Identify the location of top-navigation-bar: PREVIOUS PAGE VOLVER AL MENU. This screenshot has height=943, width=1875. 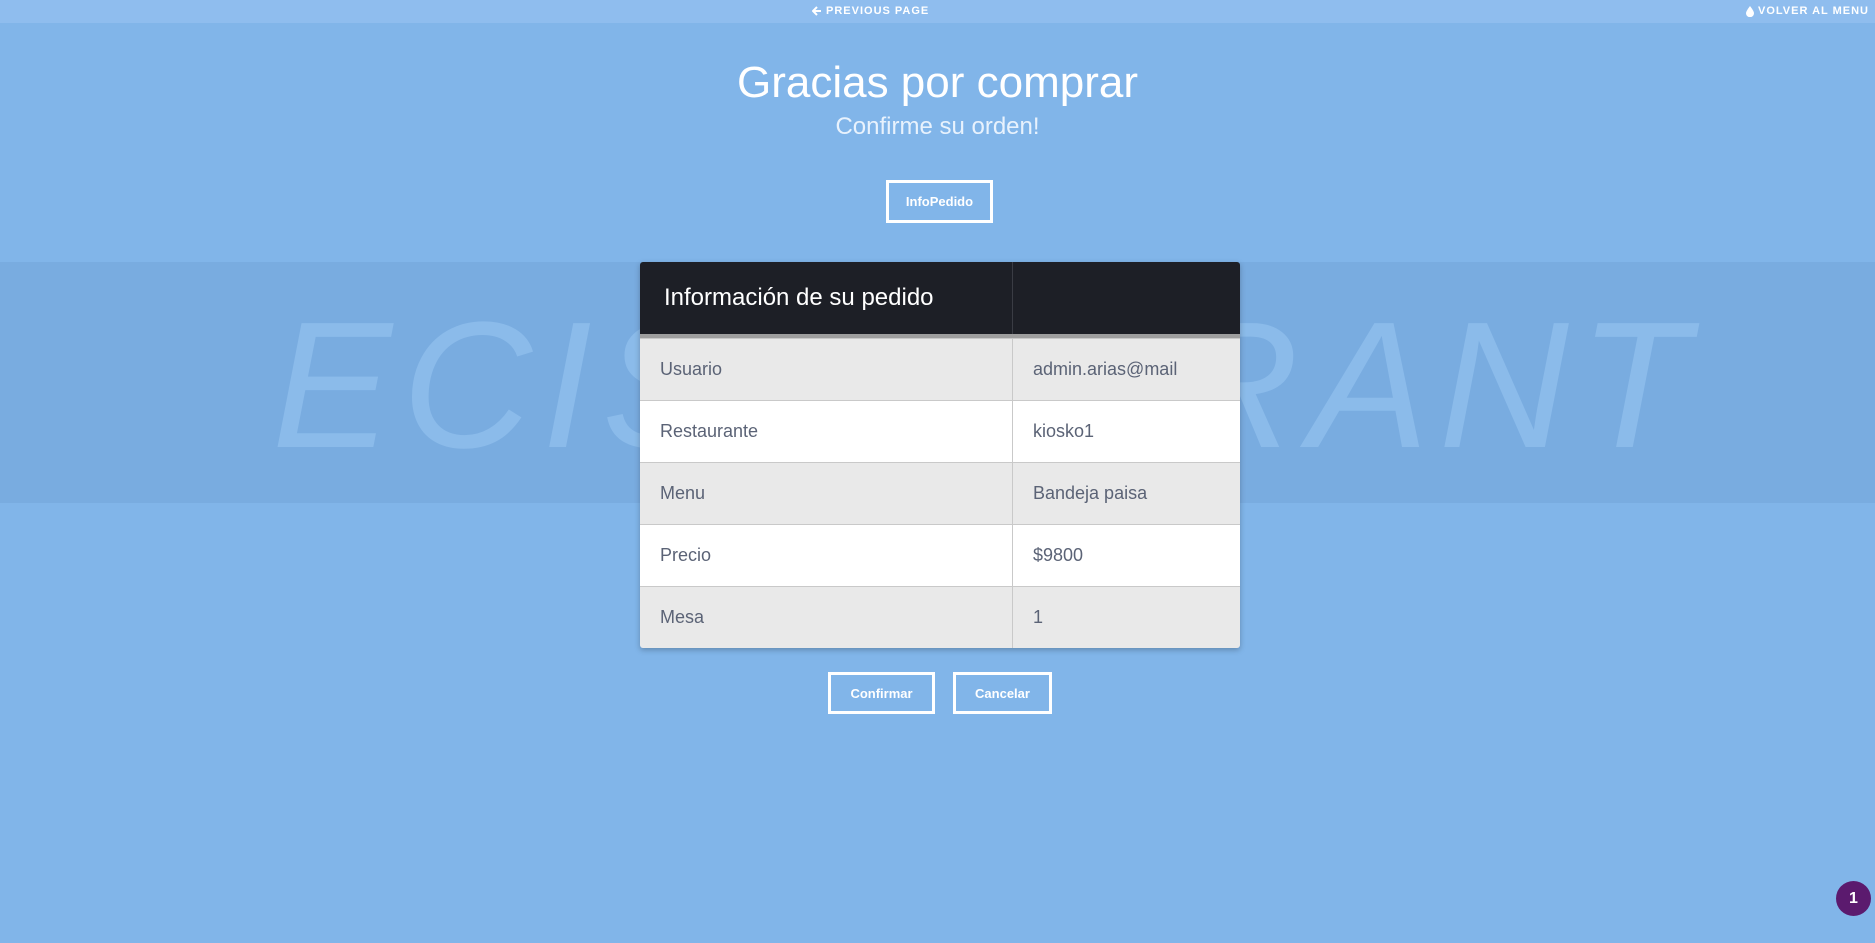
(937, 11).